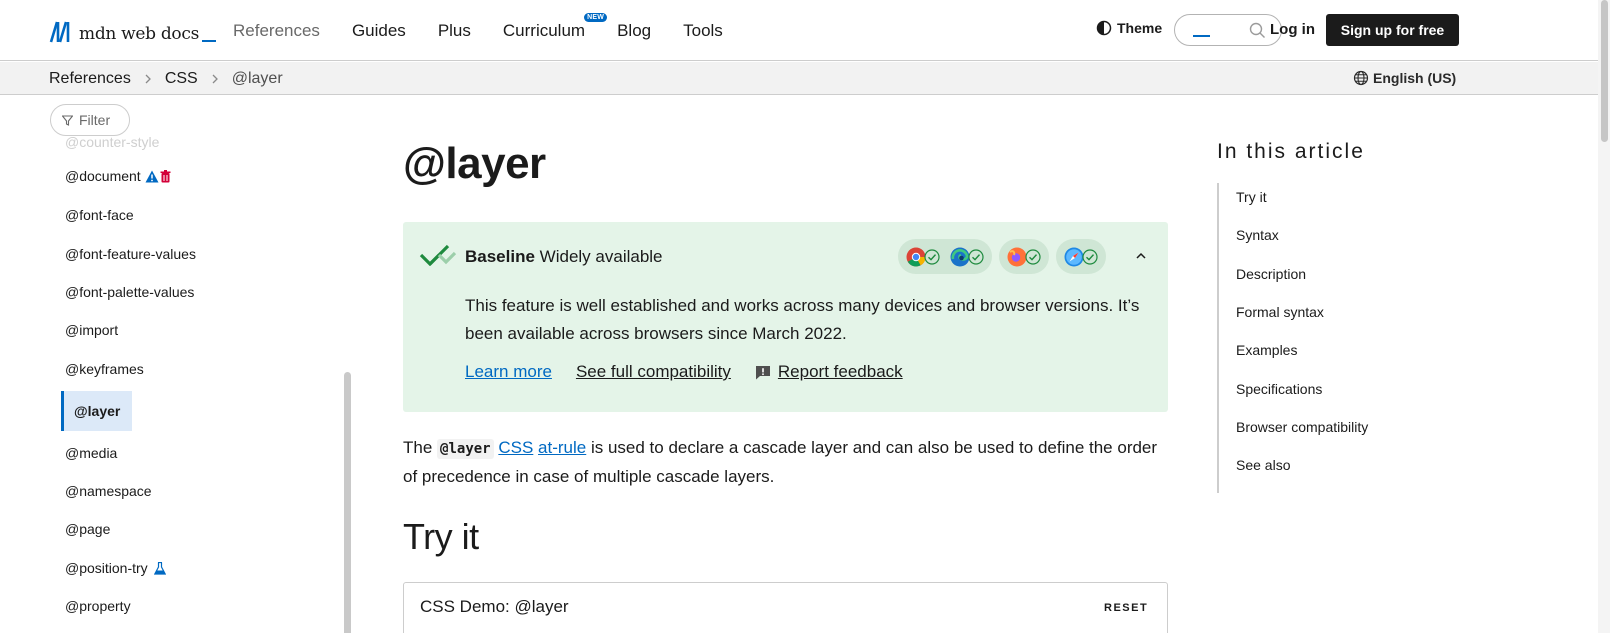  I want to click on browser-pill-firefox, so click(1024, 256).